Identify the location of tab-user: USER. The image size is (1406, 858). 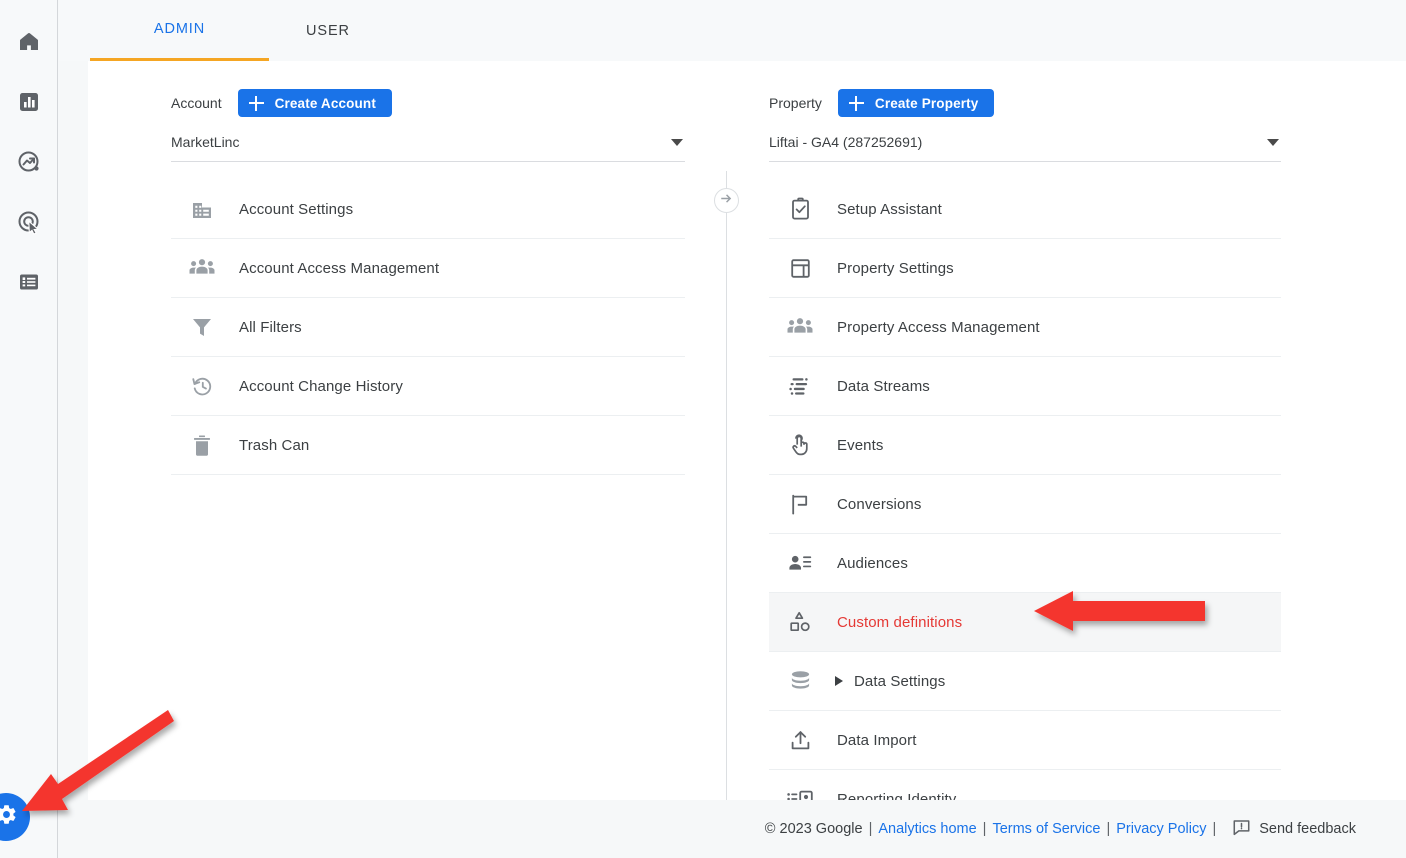
(328, 30).